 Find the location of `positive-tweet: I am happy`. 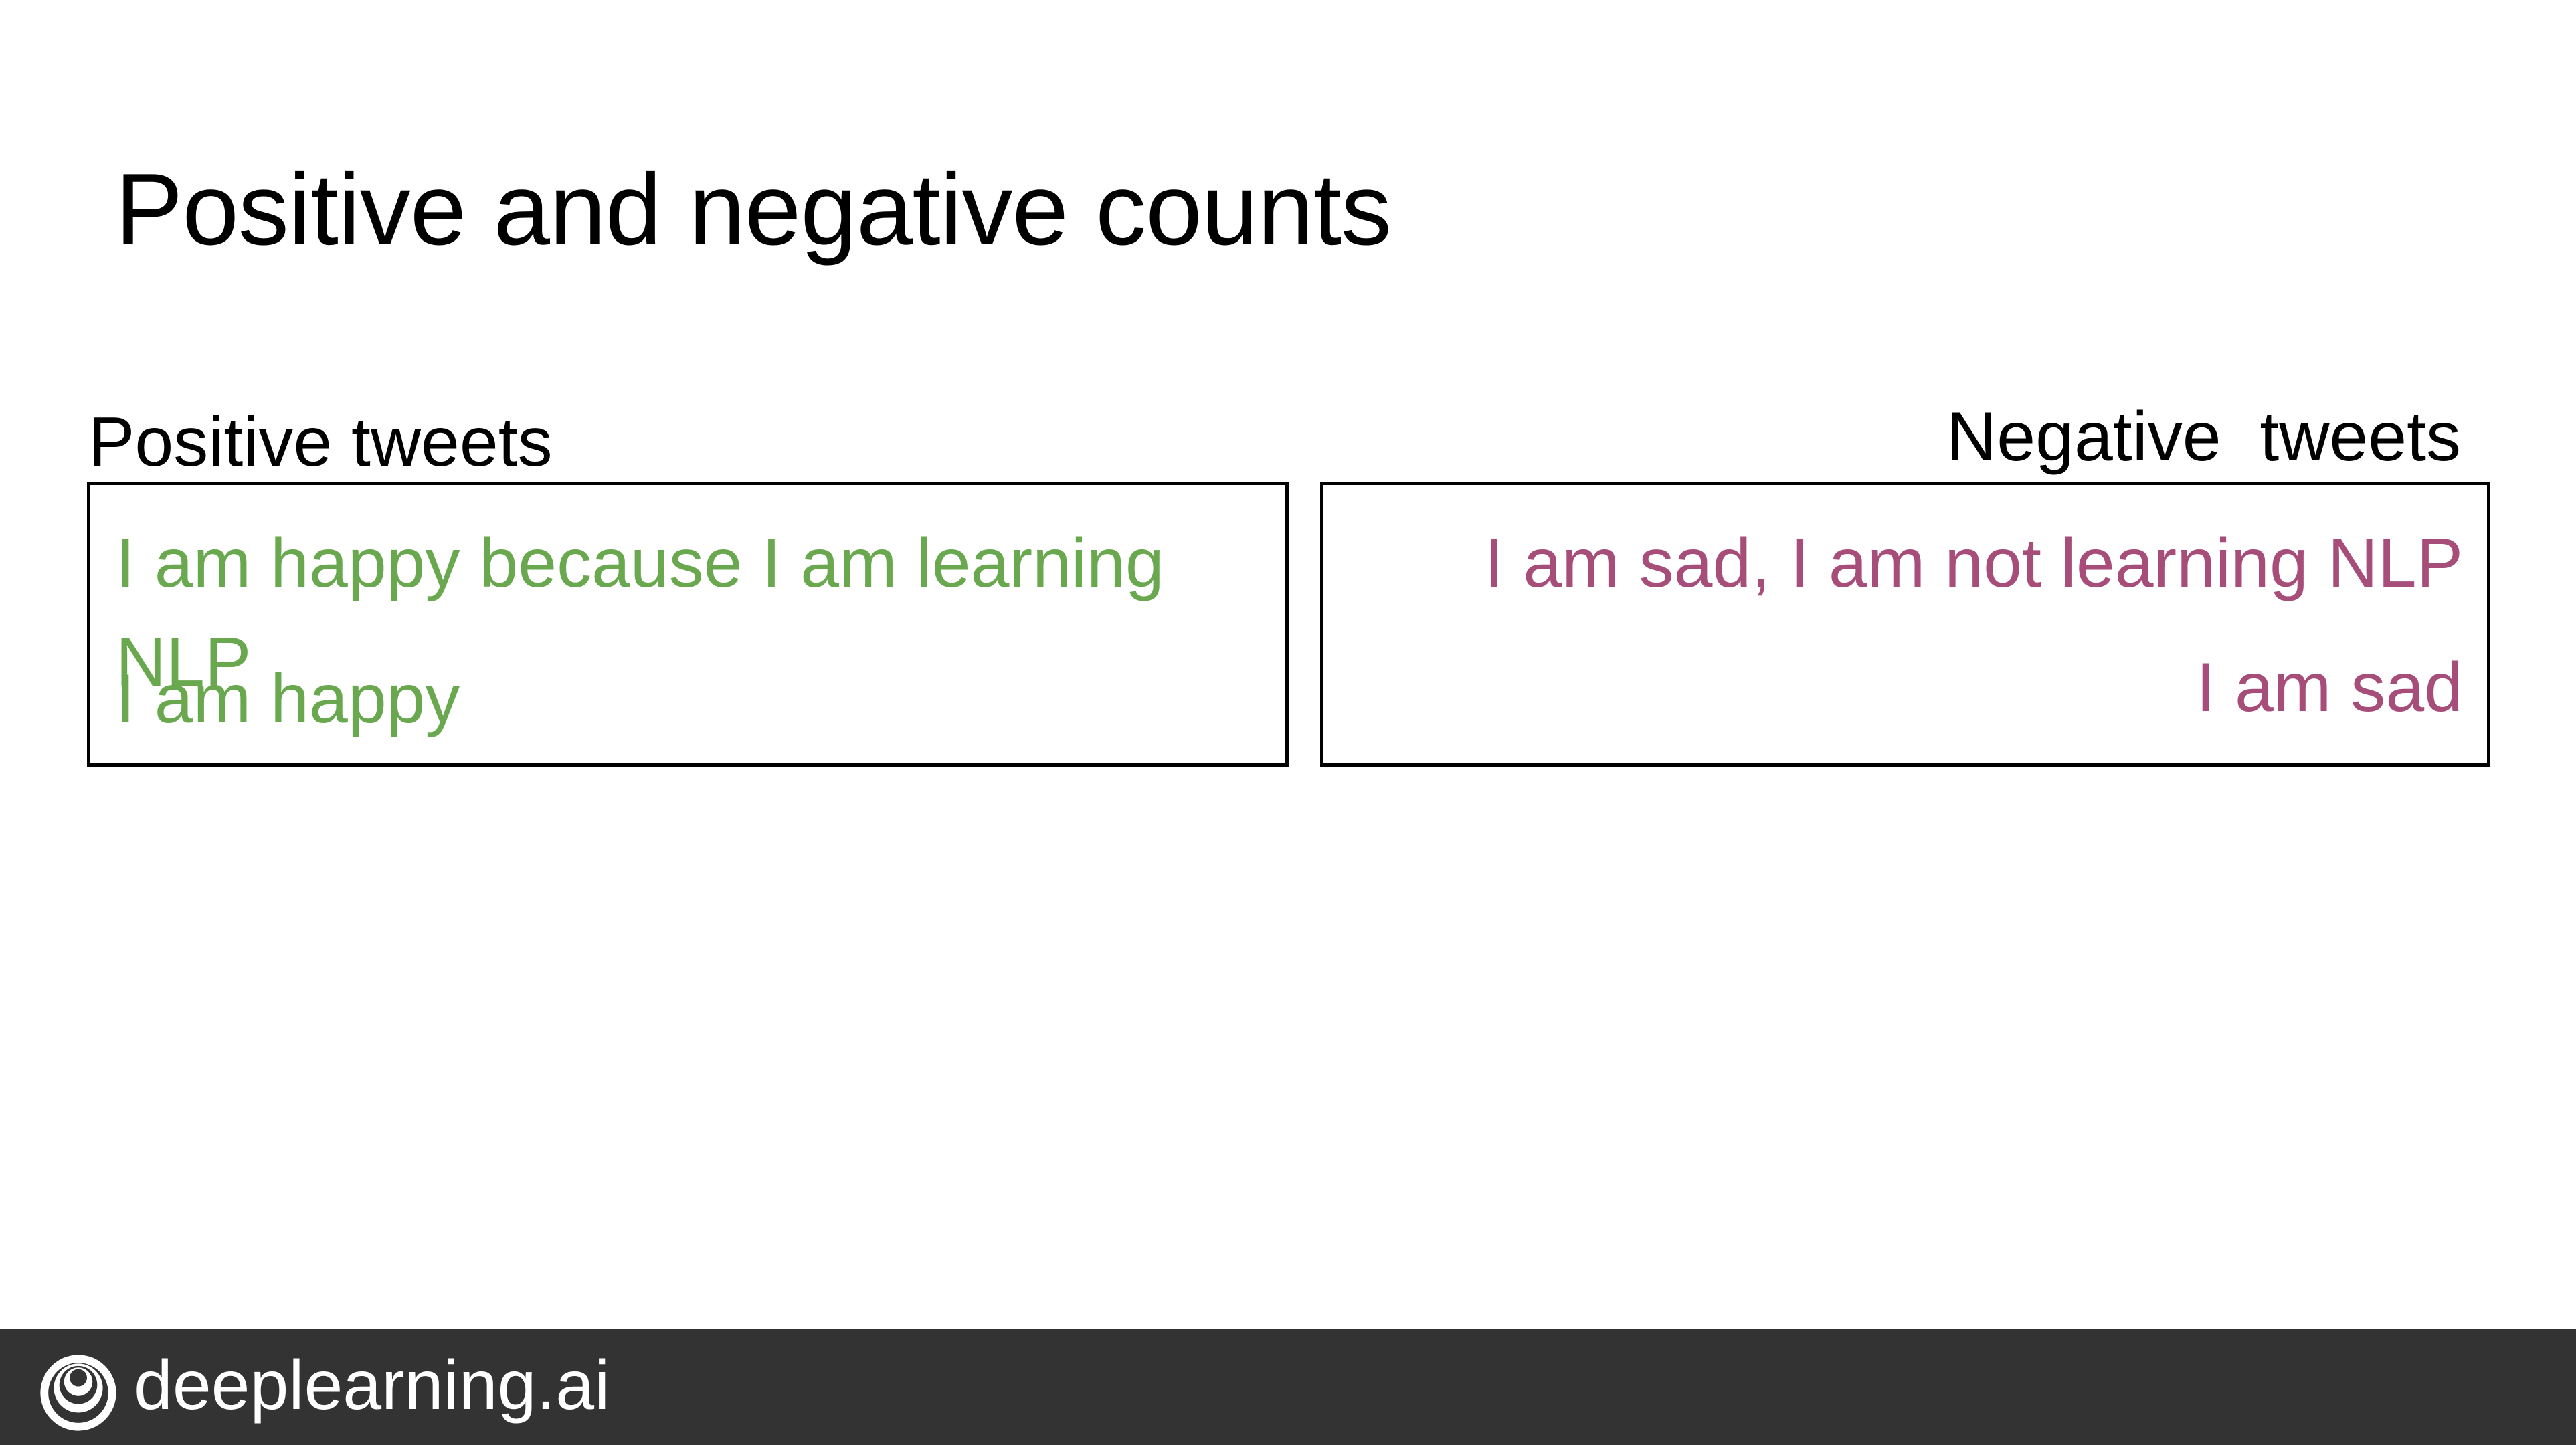

positive-tweet: I am happy is located at coordinates (288, 699).